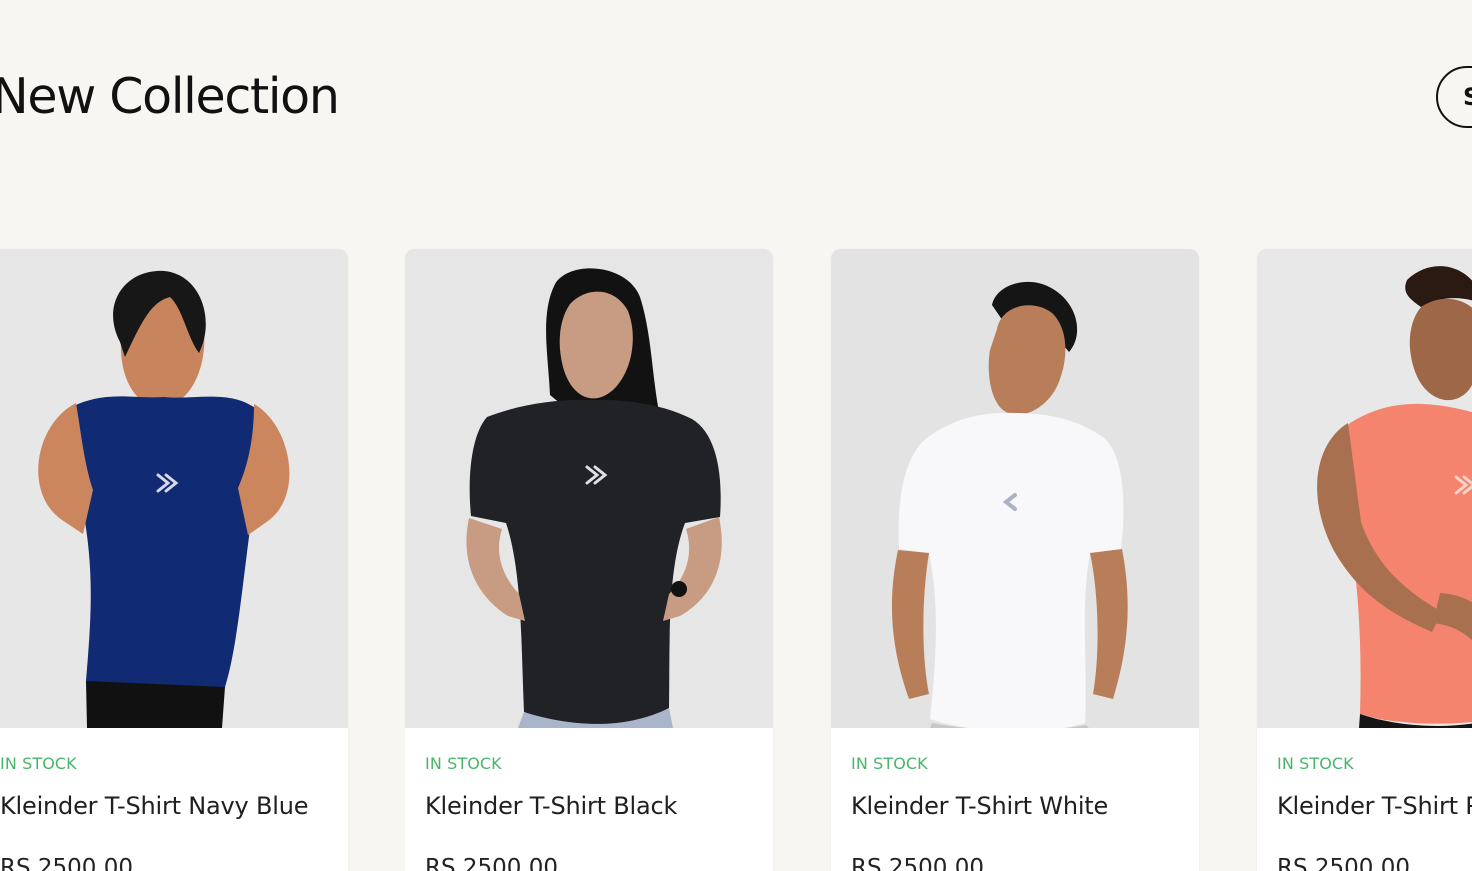 The image size is (1472, 871). I want to click on see-all-button: See All, so click(1454, 97).